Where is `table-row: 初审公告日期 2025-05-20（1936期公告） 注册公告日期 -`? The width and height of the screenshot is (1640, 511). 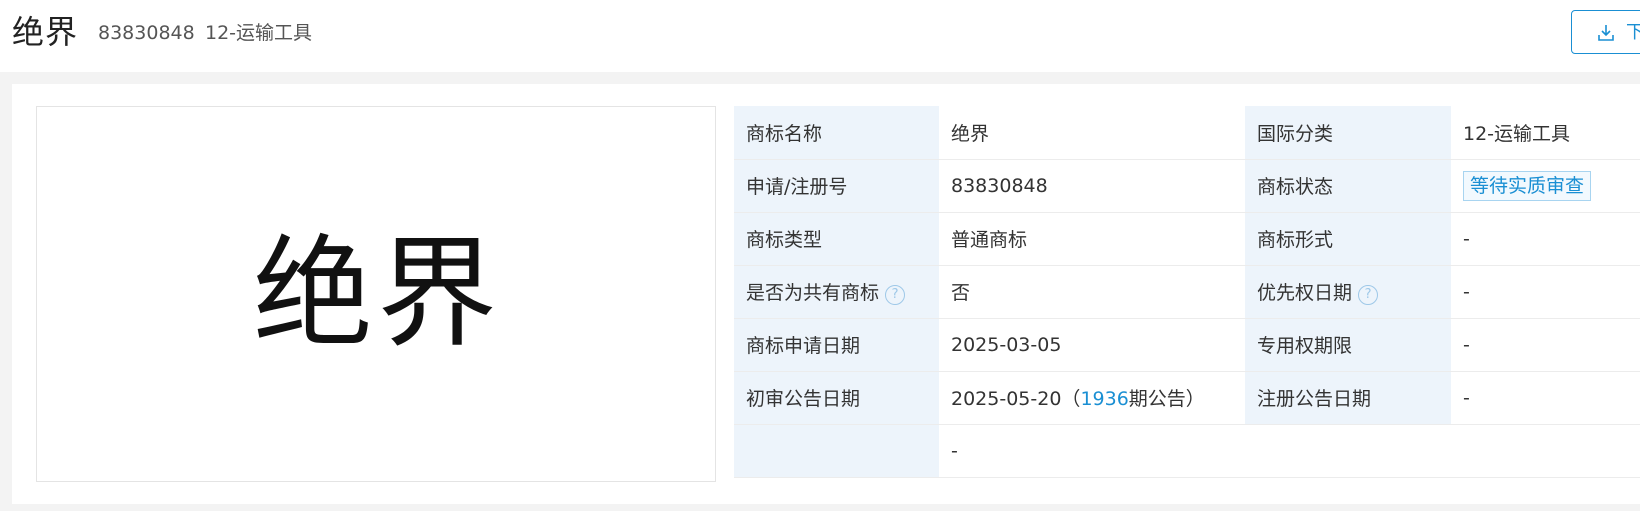 table-row: 初审公告日期 2025-05-20（1936期公告） 注册公告日期 - is located at coordinates (1187, 398).